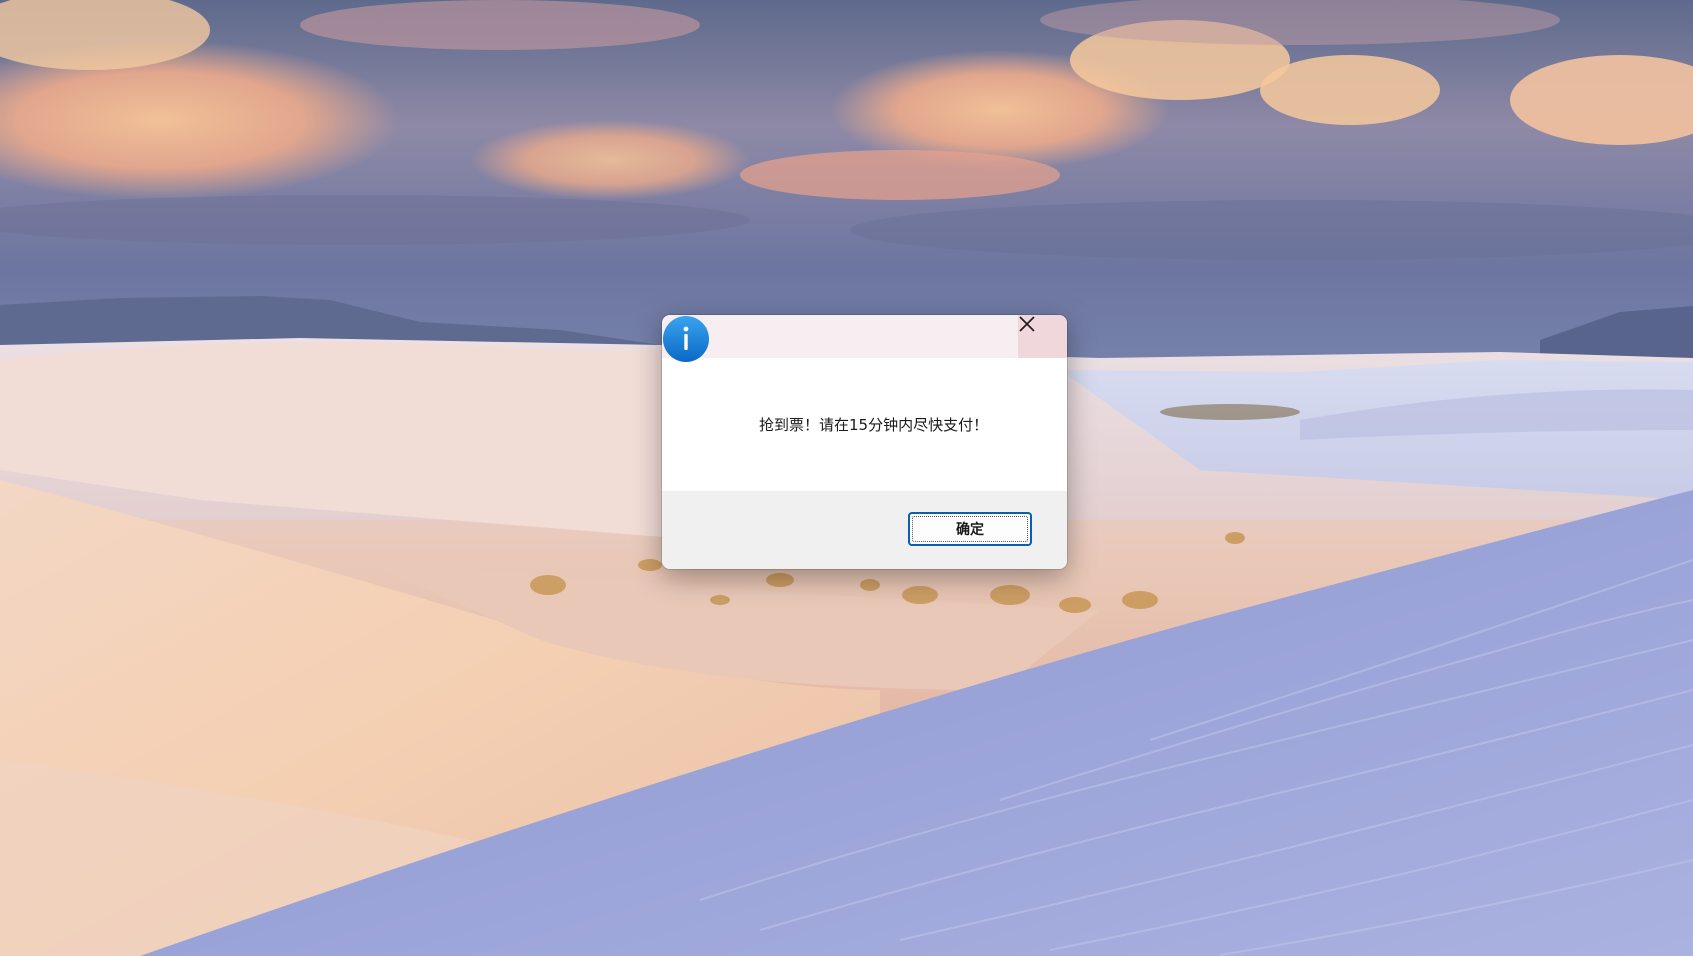 This screenshot has width=1693, height=956. I want to click on ok-button: 确定, so click(970, 529).